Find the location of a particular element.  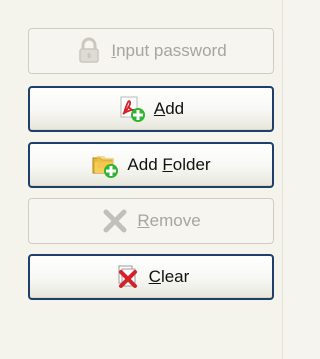

folder-add-icon is located at coordinates (105, 165).